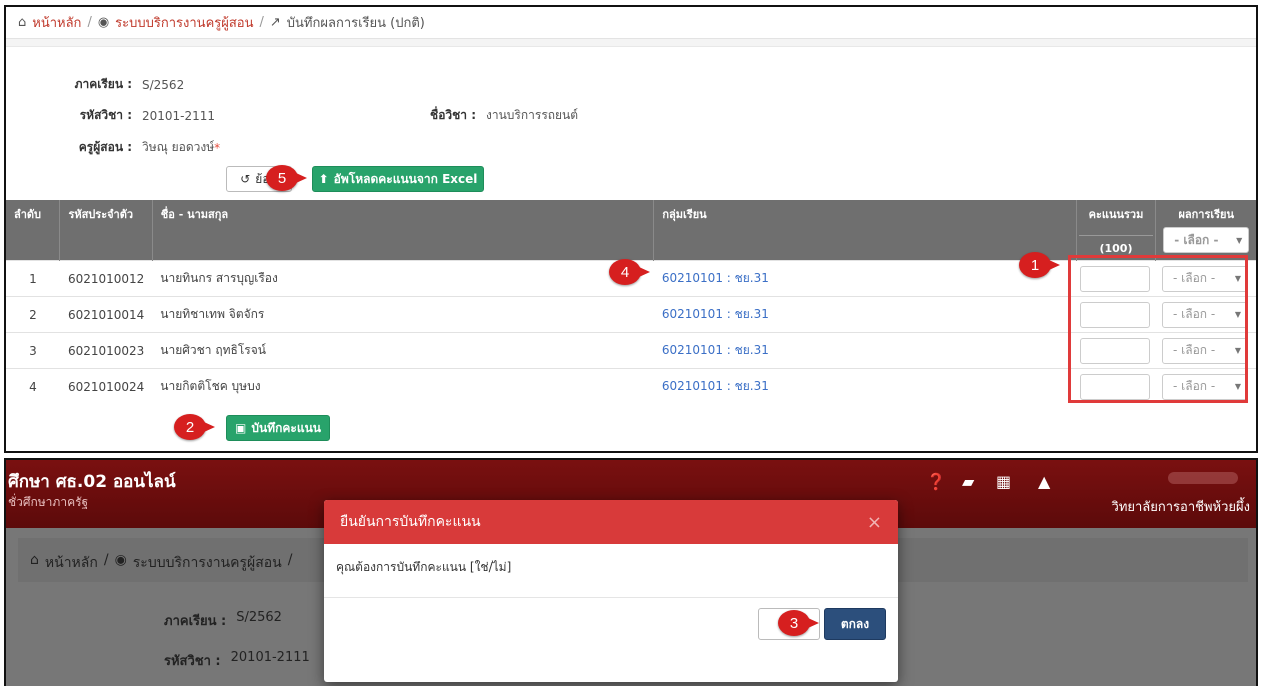  What do you see at coordinates (855, 624) in the screenshot?
I see `ok-button: ตกลง` at bounding box center [855, 624].